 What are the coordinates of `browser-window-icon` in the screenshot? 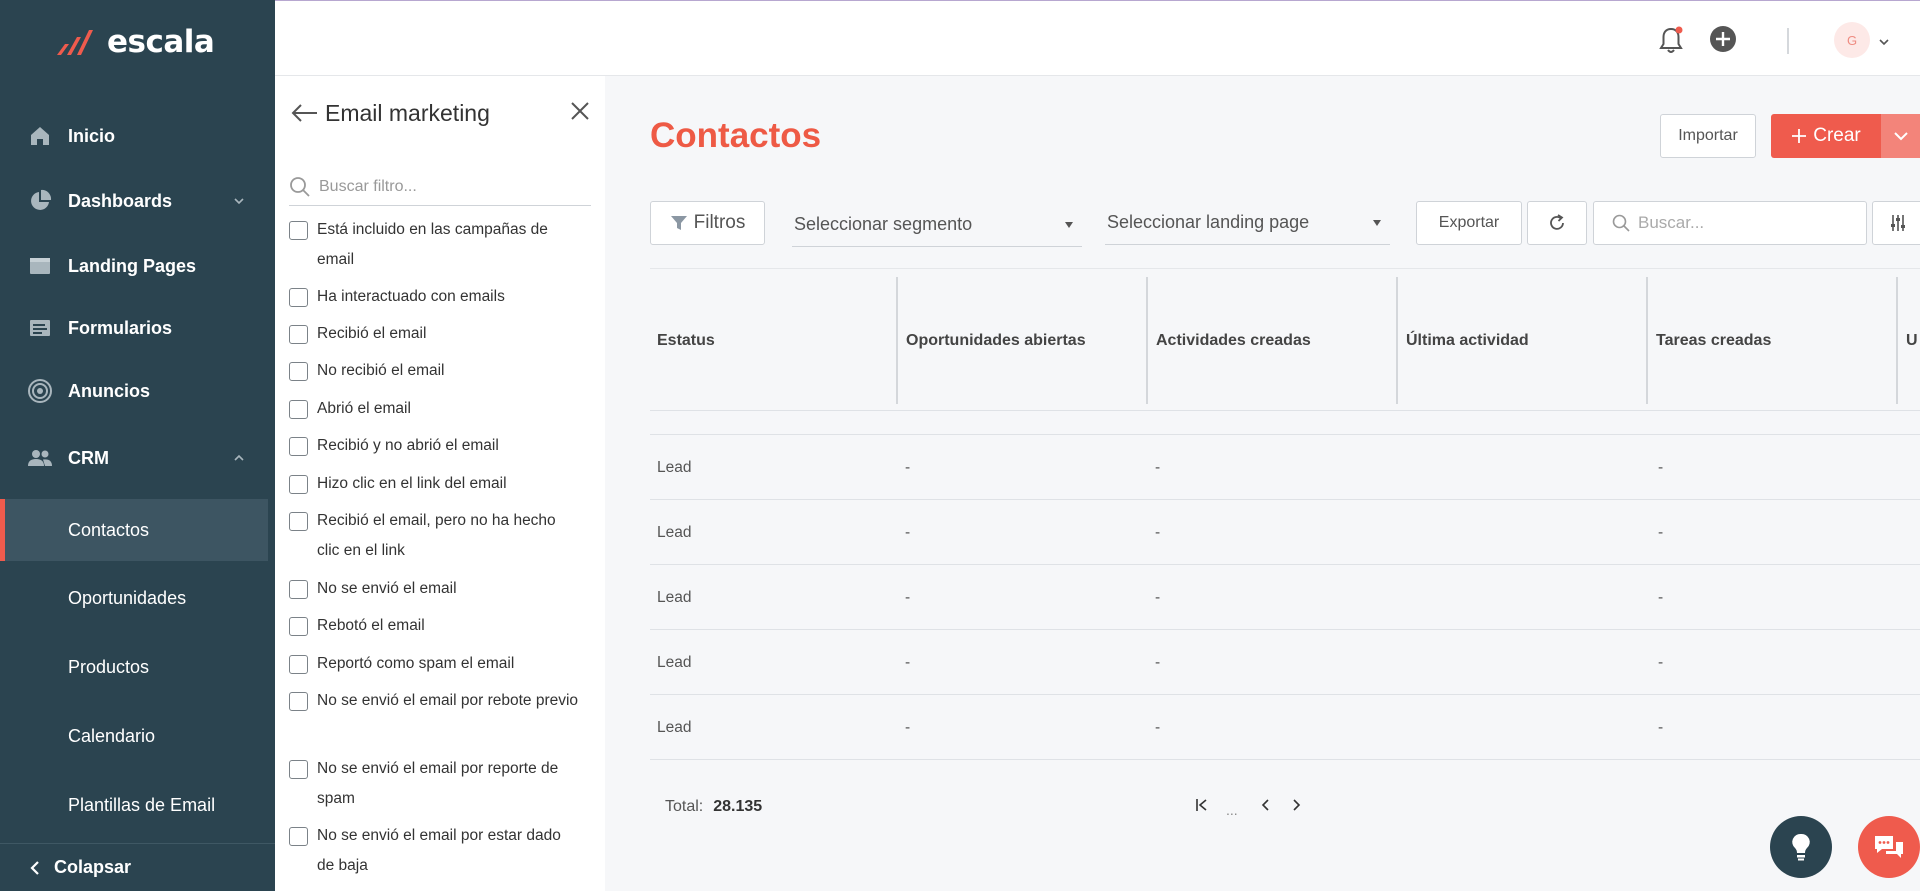 It's located at (40, 266).